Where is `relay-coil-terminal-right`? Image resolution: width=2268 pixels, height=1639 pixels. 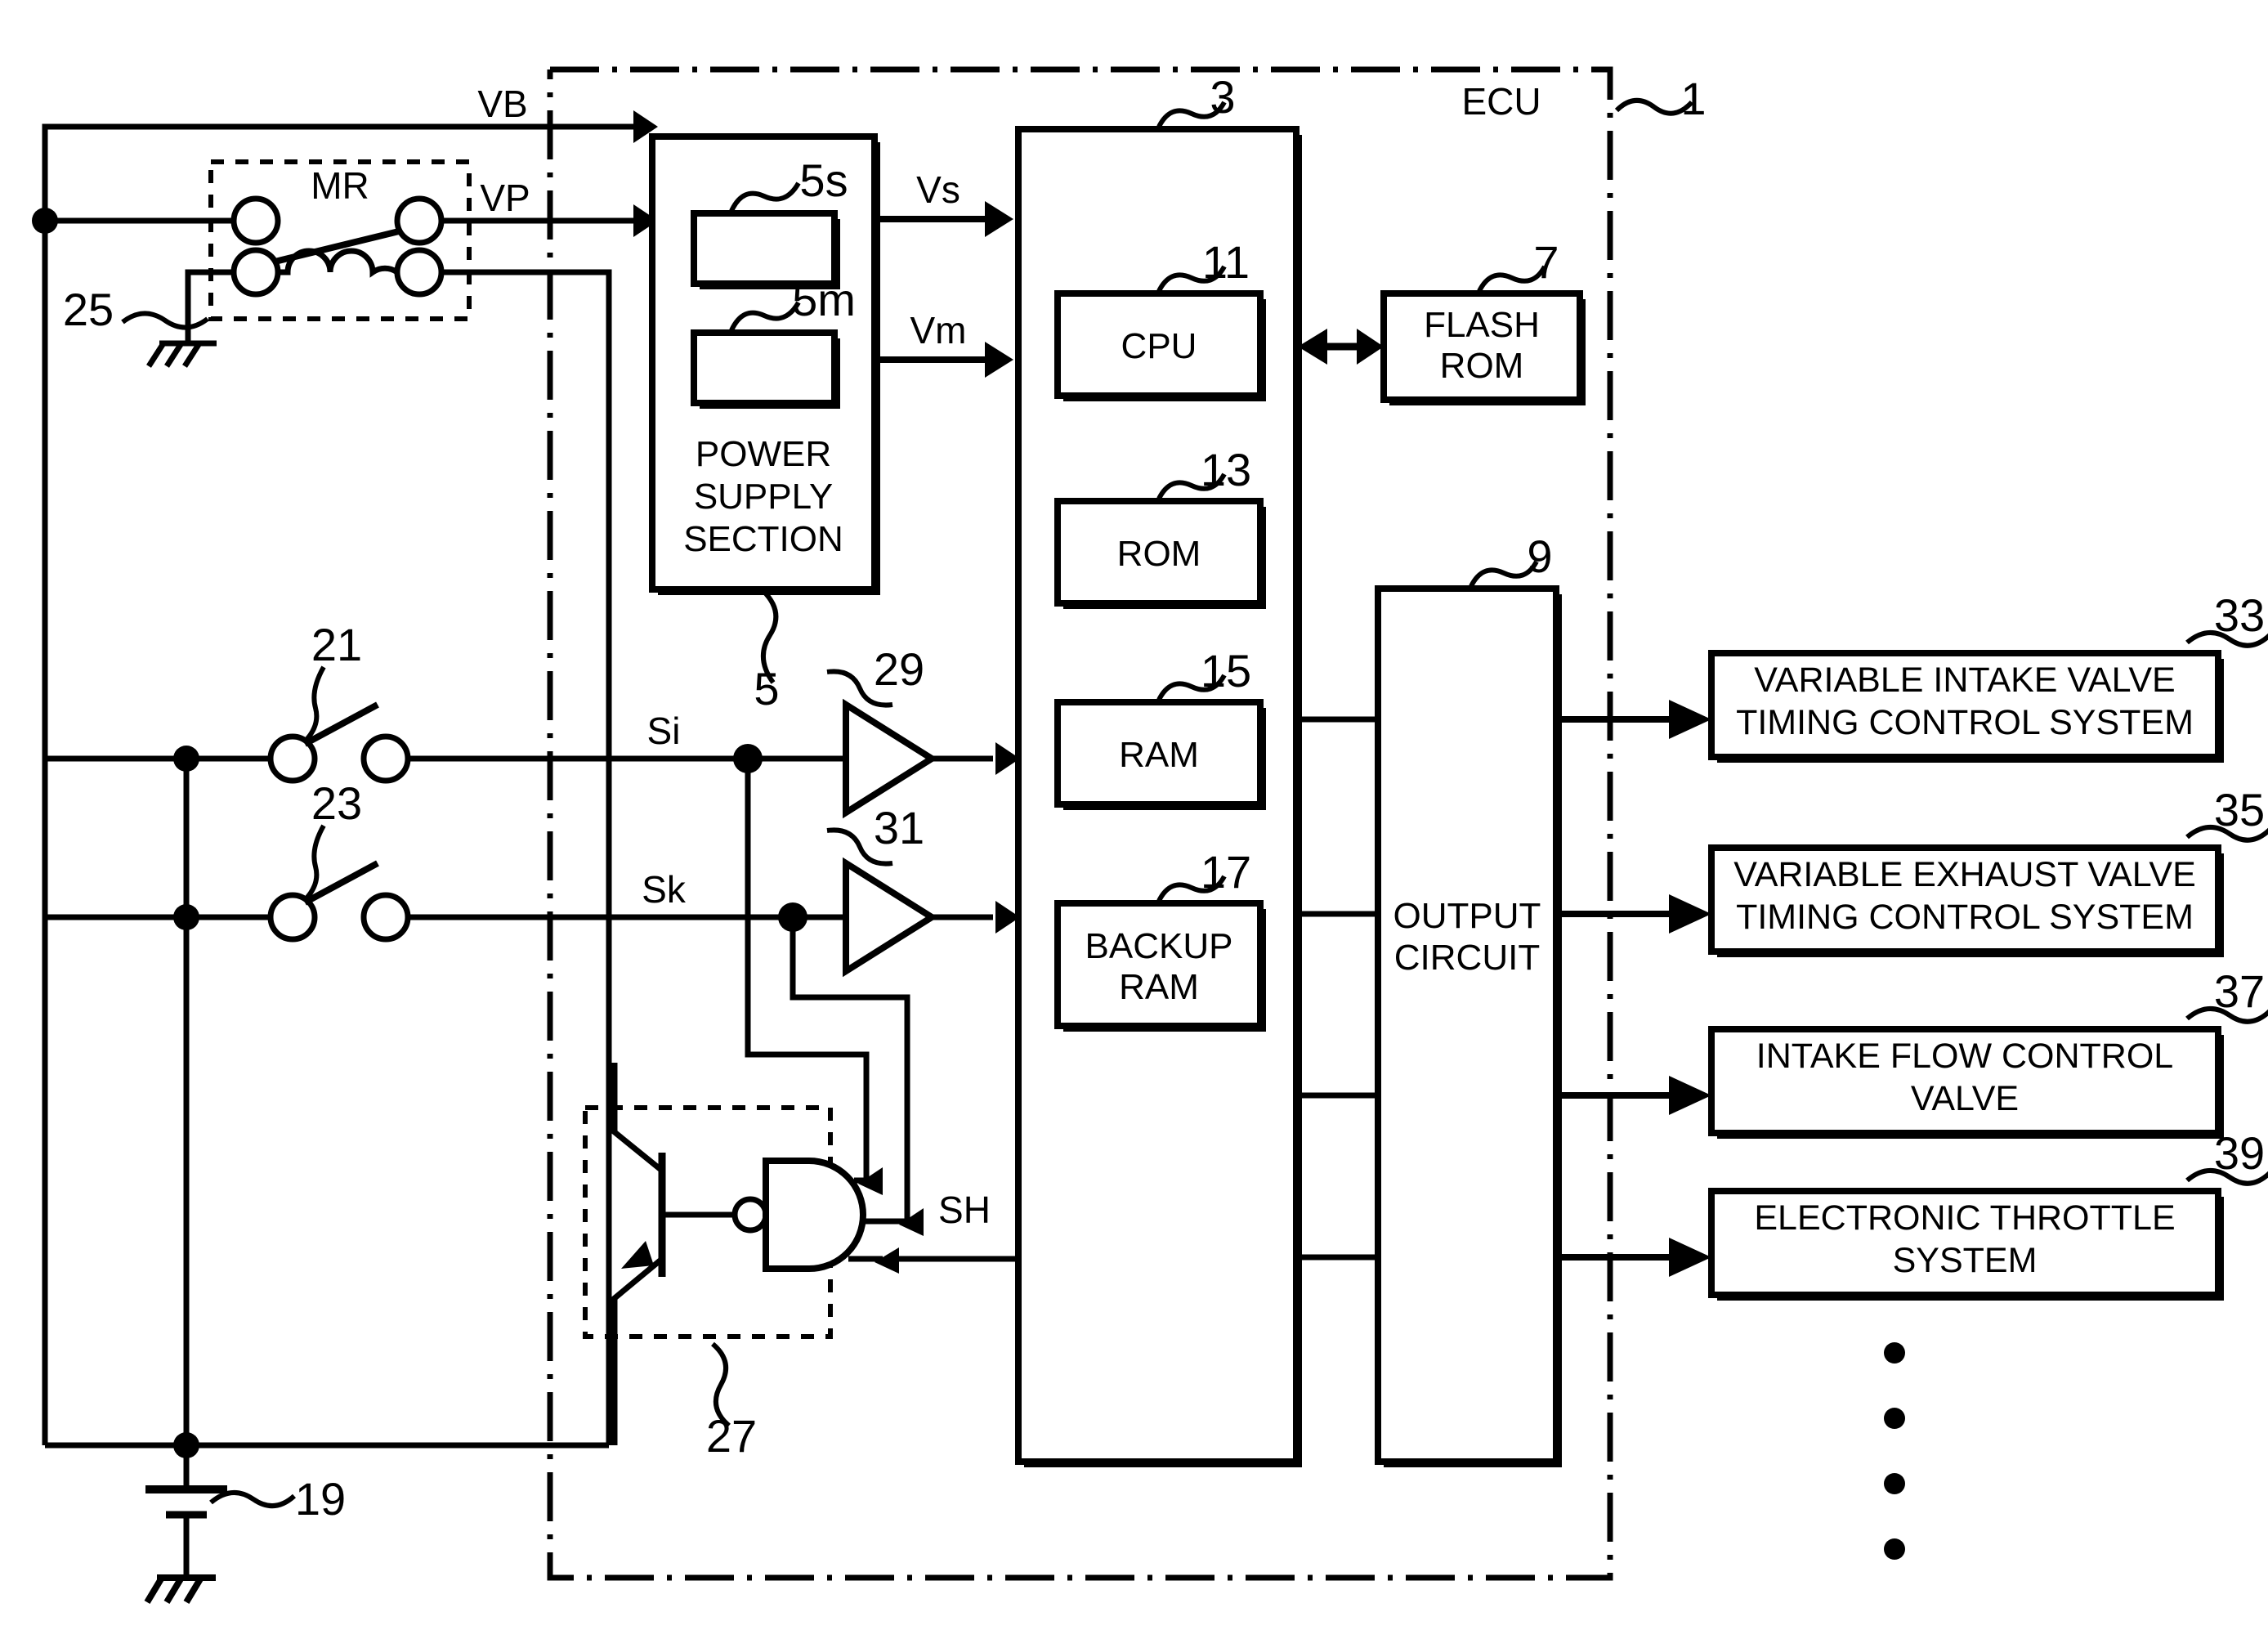
relay-coil-terminal-right is located at coordinates (419, 272).